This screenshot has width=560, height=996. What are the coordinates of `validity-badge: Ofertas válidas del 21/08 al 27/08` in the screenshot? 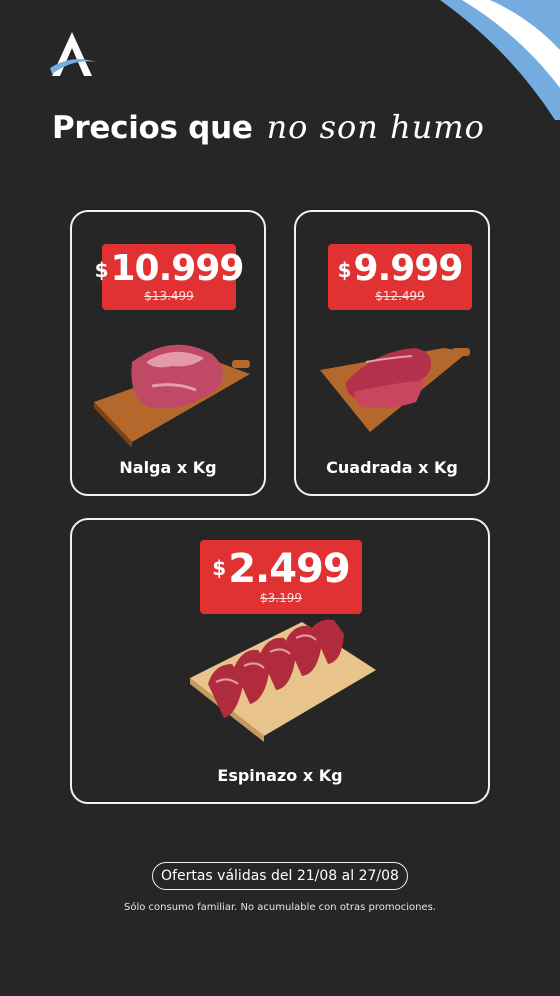 It's located at (280, 876).